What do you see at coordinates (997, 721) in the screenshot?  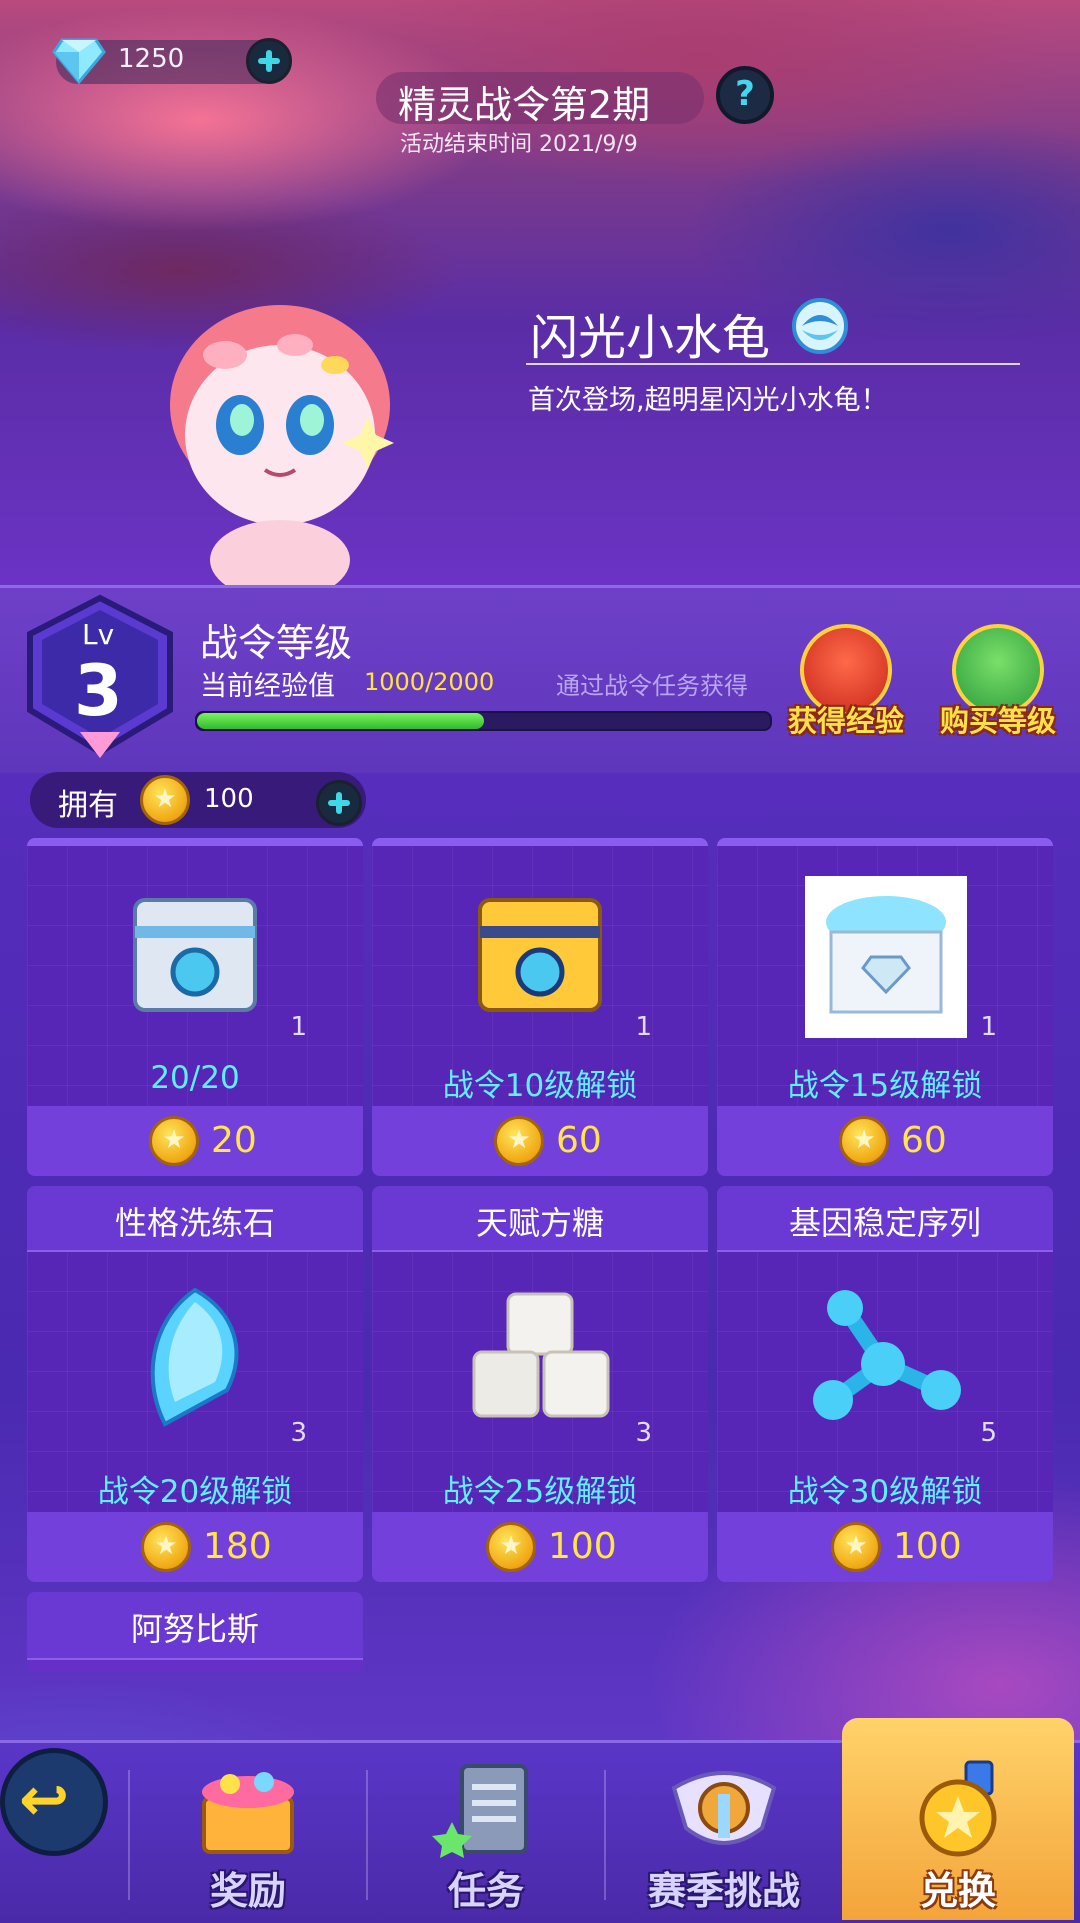 I see `buy-level-label: 购买等级` at bounding box center [997, 721].